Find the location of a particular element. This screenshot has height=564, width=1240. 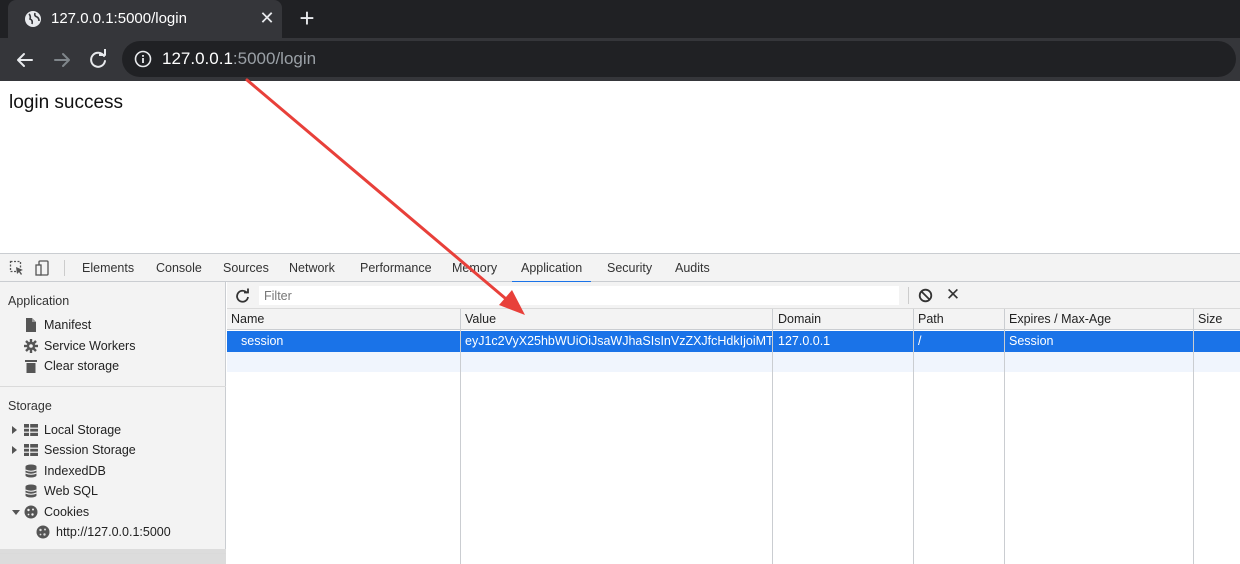

collapse-triangle-icon is located at coordinates (16, 512).